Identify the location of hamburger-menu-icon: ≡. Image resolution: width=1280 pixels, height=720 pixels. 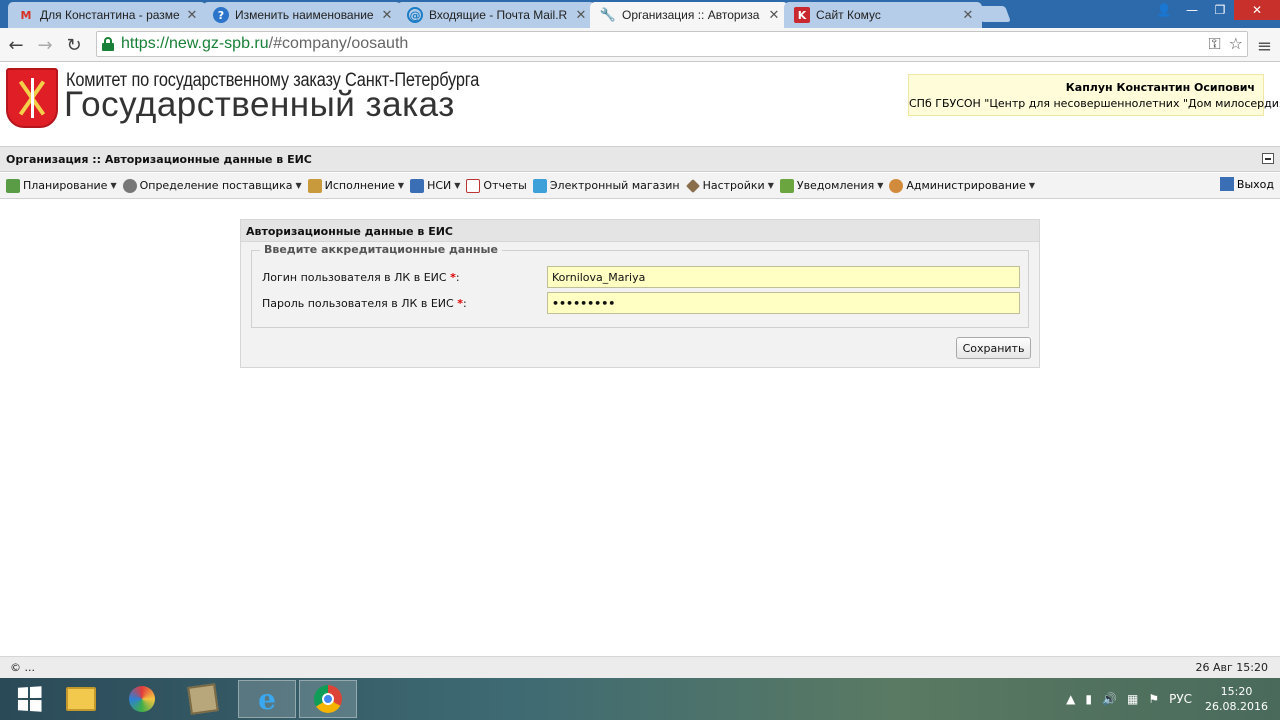
(1264, 46).